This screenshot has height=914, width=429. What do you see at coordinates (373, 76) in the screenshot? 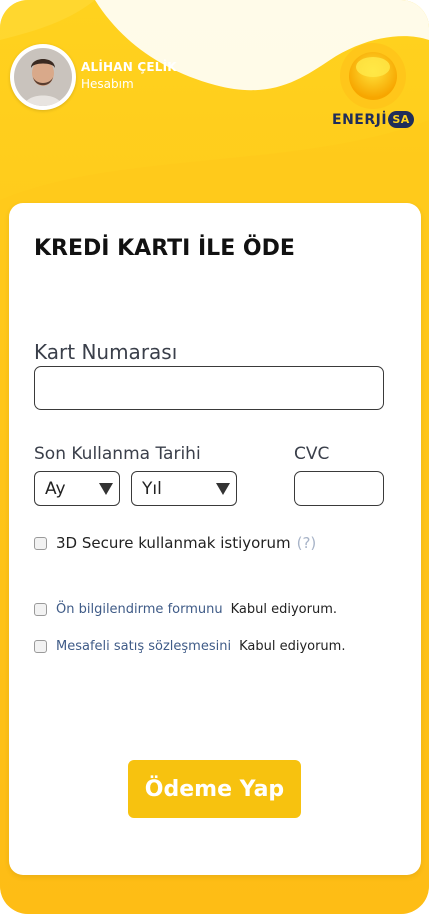
I see `sun-icon` at bounding box center [373, 76].